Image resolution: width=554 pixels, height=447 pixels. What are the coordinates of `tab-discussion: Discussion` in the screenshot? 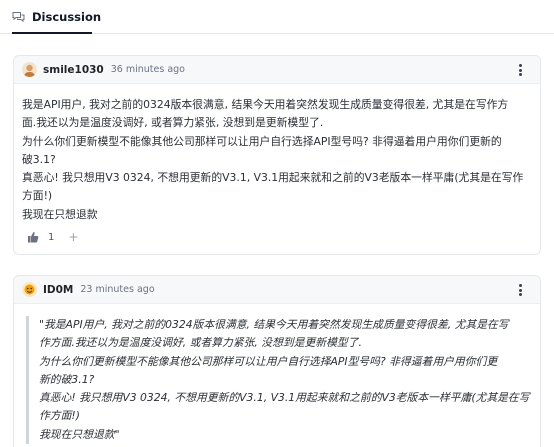 It's located at (56, 17).